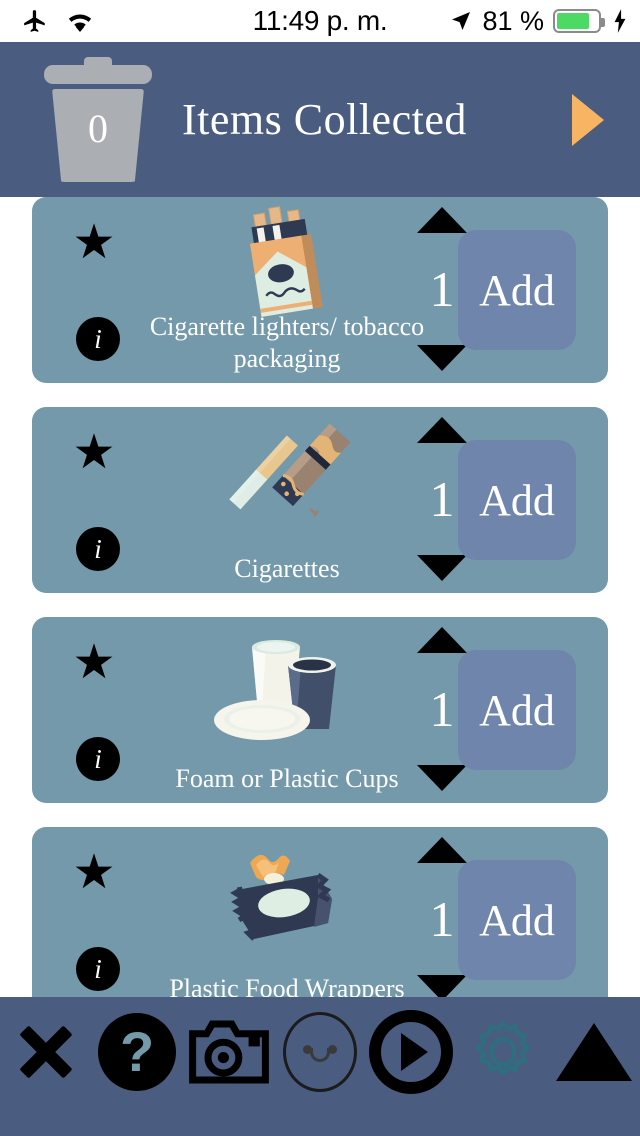  I want to click on play-button, so click(411, 1052).